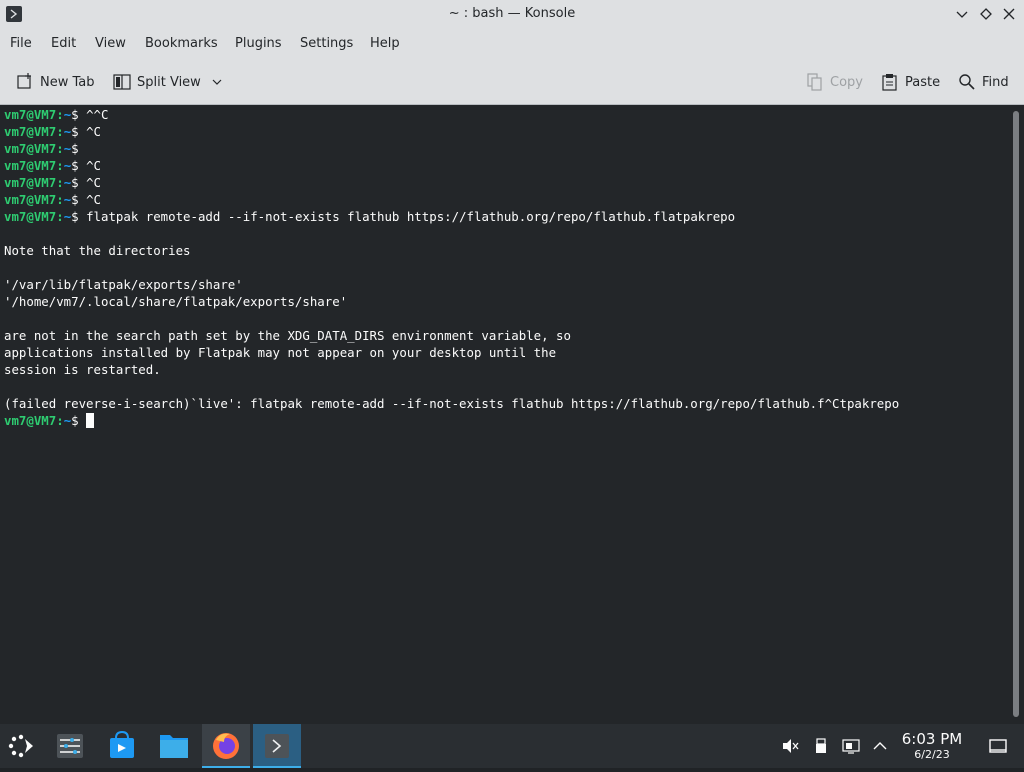 Image resolution: width=1024 pixels, height=772 pixels. Describe the element at coordinates (97, 250) in the screenshot. I see `terminal-output-line: Note that the directories` at that location.